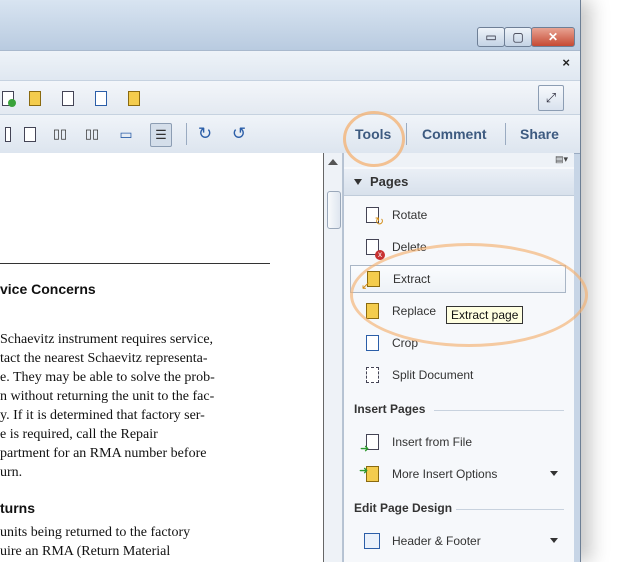 The image size is (639, 562). I want to click on split-document-icon, so click(372, 375).